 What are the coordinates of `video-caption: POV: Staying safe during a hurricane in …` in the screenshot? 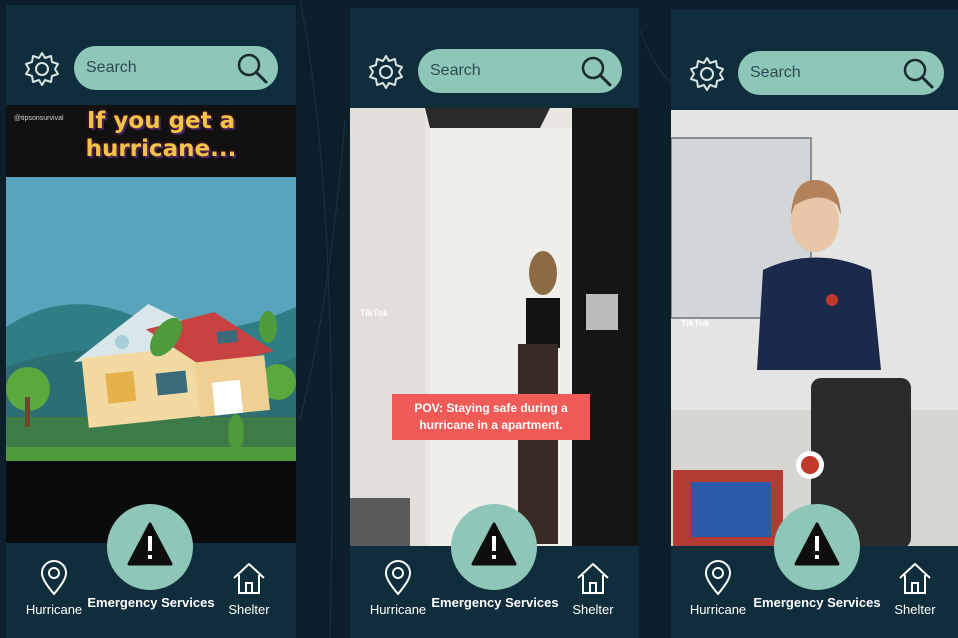 It's located at (491, 417).